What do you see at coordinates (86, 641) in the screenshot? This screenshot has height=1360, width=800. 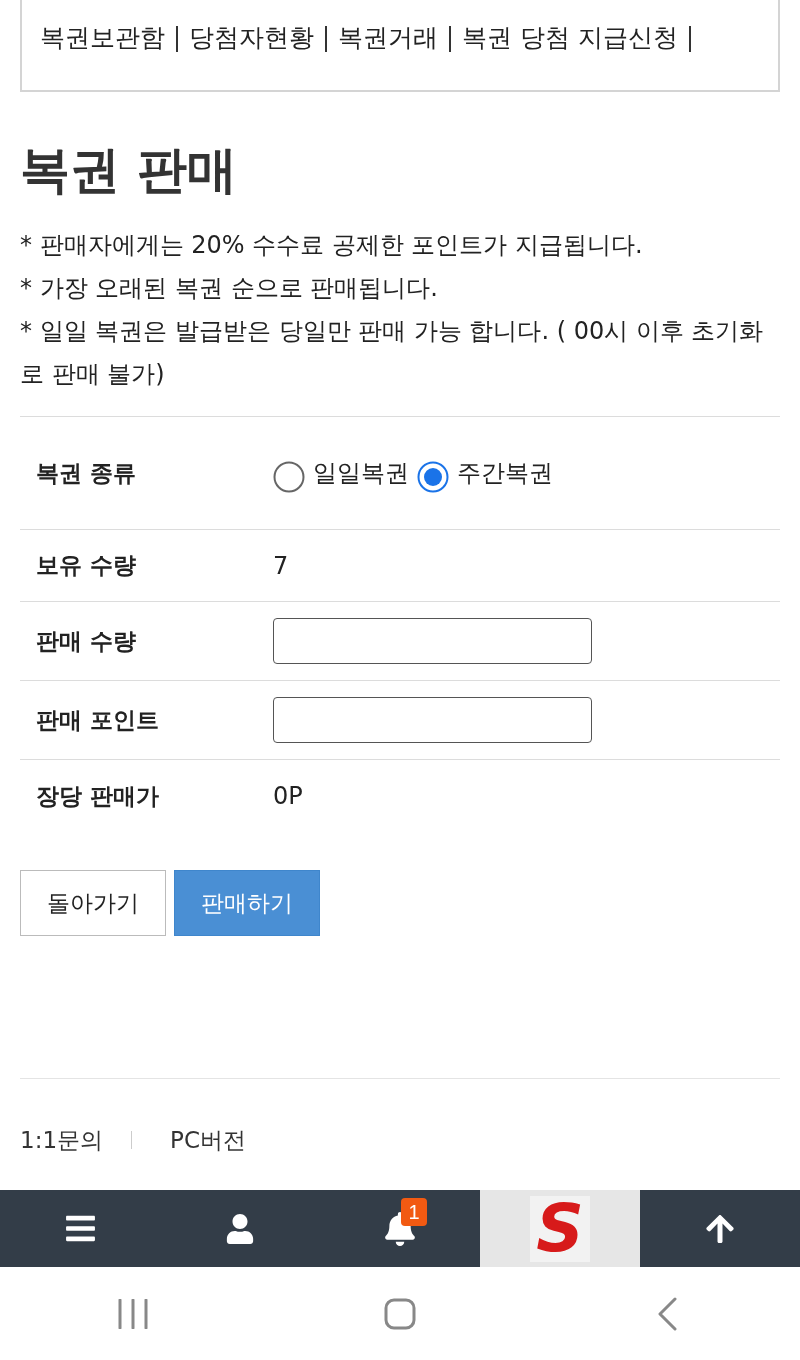 I see `field-label: 판매 수량` at bounding box center [86, 641].